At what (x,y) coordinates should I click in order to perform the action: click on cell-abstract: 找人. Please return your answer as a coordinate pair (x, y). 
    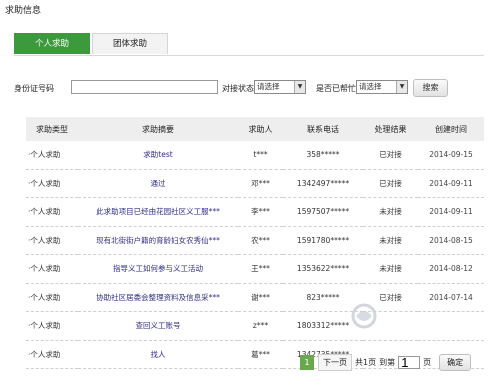
    Looking at the image, I should click on (158, 354).